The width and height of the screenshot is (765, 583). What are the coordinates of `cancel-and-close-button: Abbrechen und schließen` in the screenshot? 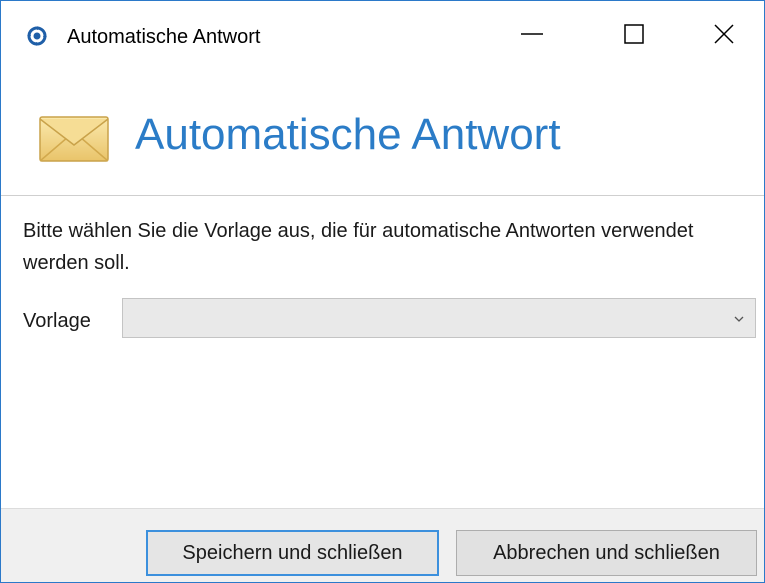 It's located at (606, 553).